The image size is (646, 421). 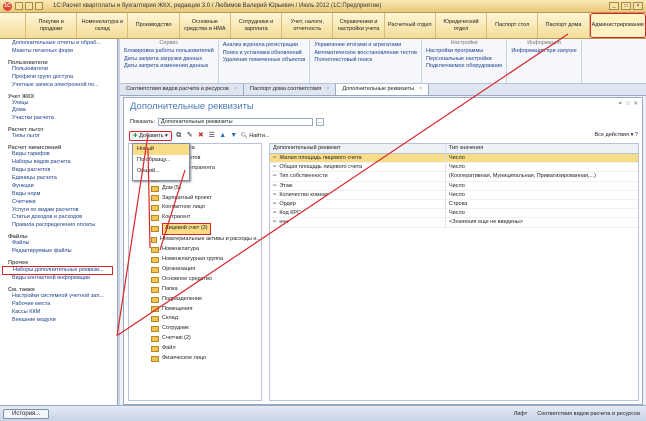 What do you see at coordinates (195, 290) in the screenshot?
I see `tree-item: Папка` at bounding box center [195, 290].